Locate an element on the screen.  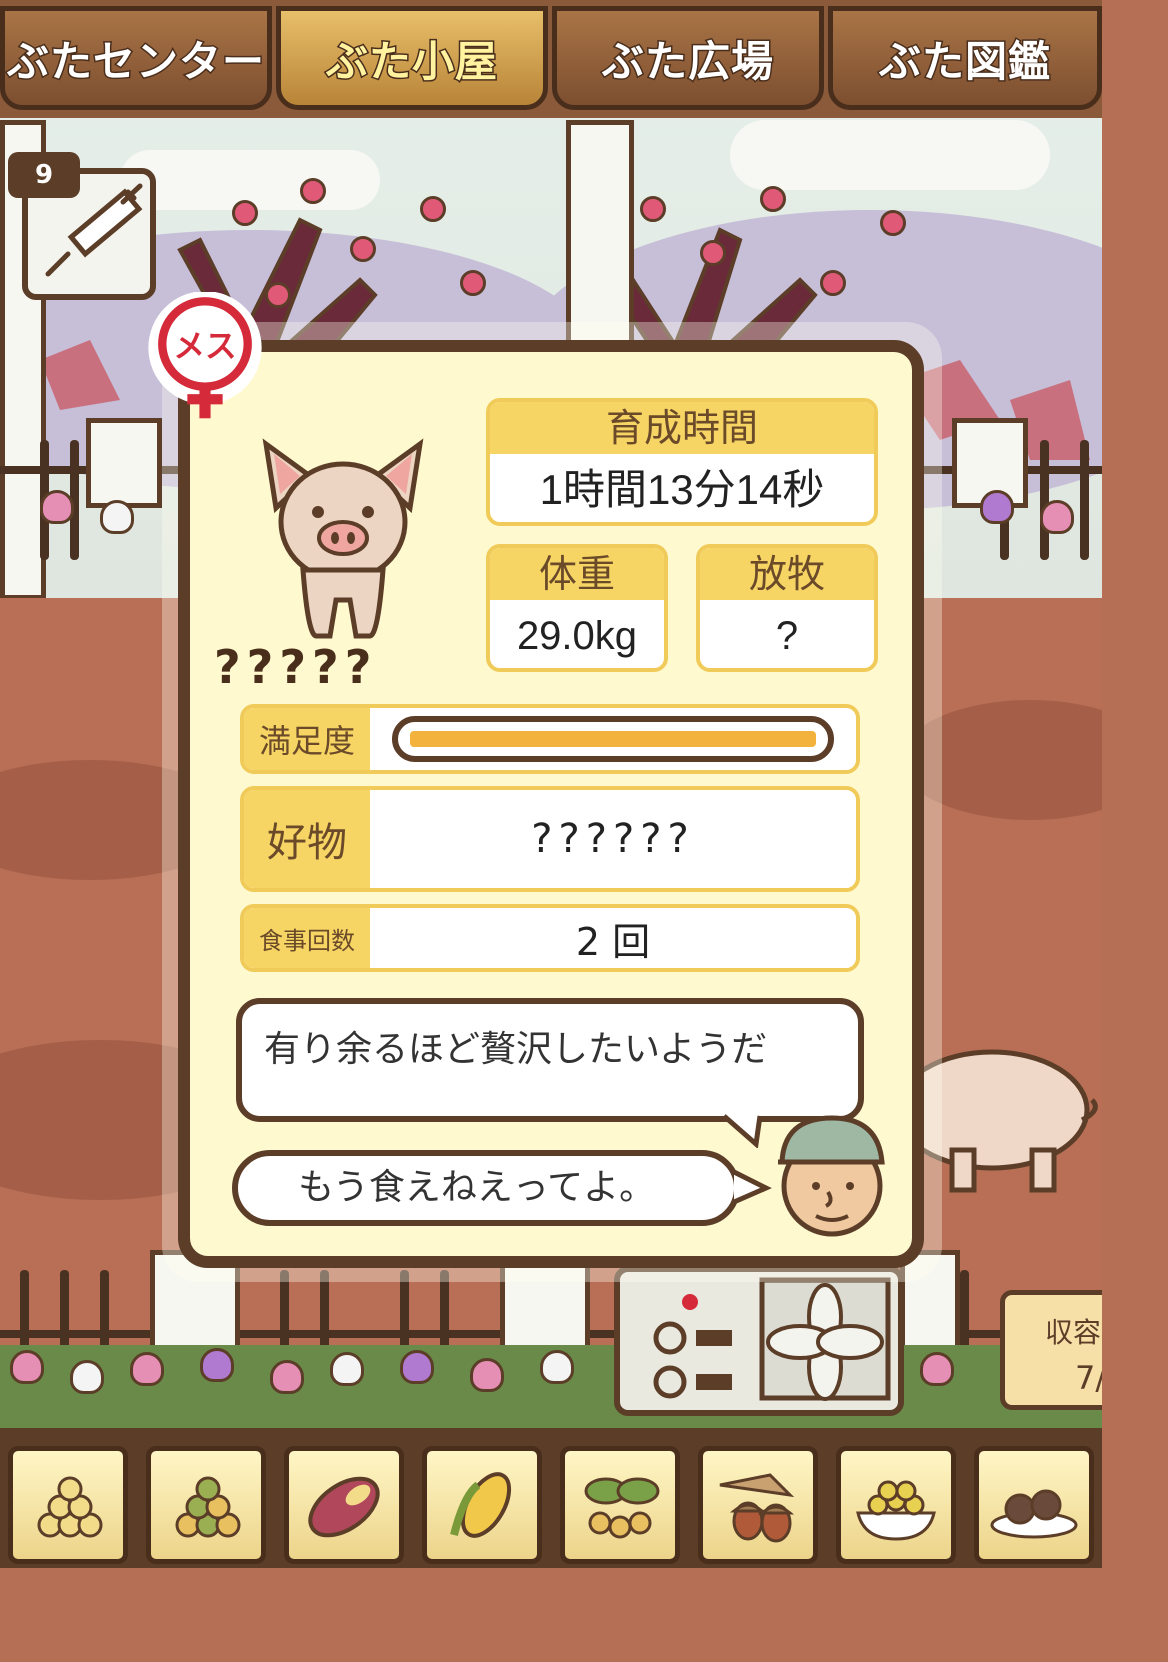
meals-label: 食事回数 is located at coordinates (307, 938).